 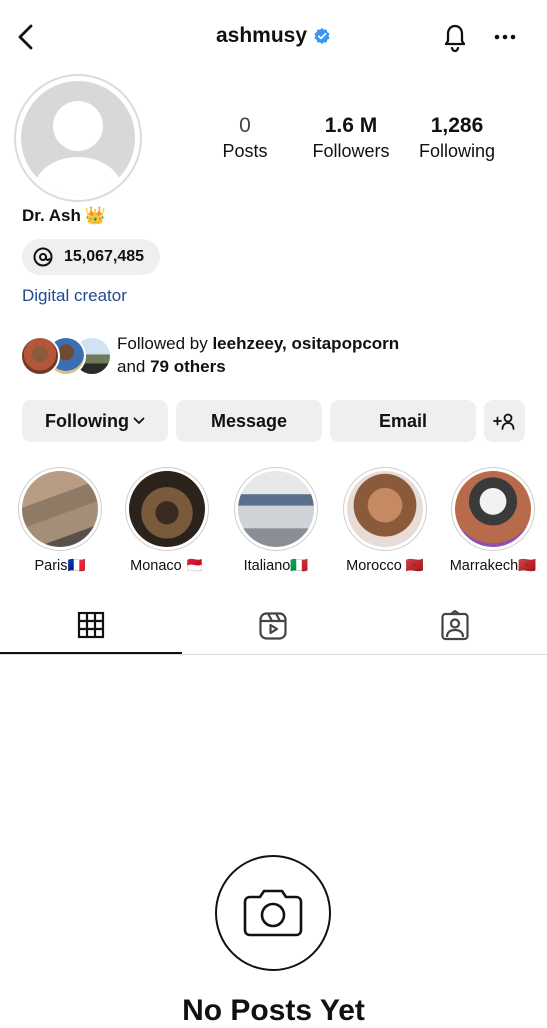 What do you see at coordinates (306, 343) in the screenshot?
I see `mutual-names: leehzeey, ositapopcorn` at bounding box center [306, 343].